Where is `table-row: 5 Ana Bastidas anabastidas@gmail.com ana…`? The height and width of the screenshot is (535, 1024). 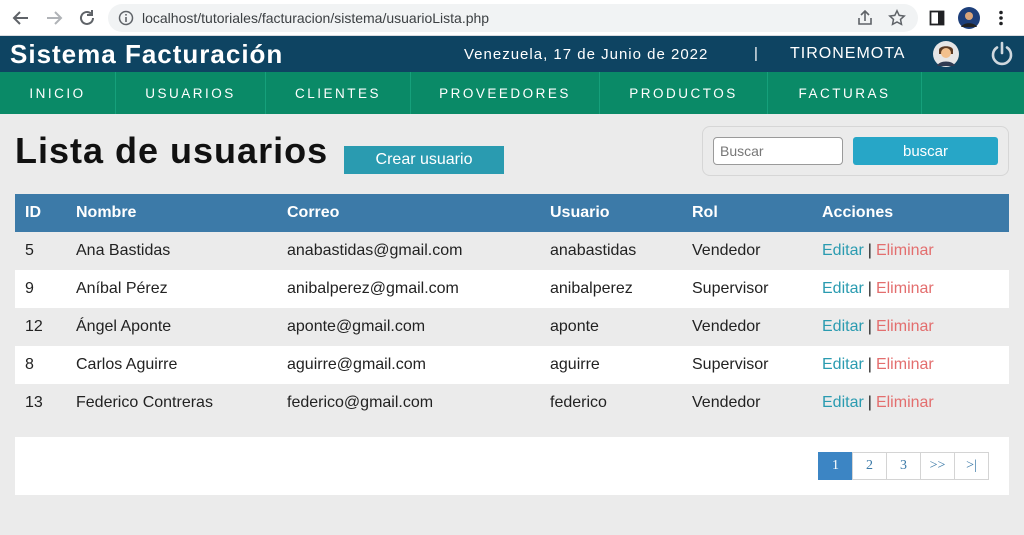
table-row: 5 Ana Bastidas anabastidas@gmail.com ana… is located at coordinates (512, 251).